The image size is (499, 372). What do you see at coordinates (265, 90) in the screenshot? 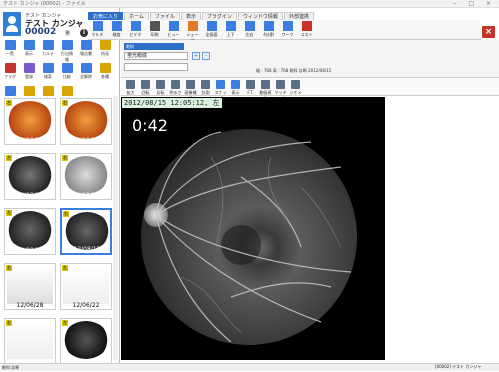
I see `image-tool-9: 動画再生` at bounding box center [265, 90].